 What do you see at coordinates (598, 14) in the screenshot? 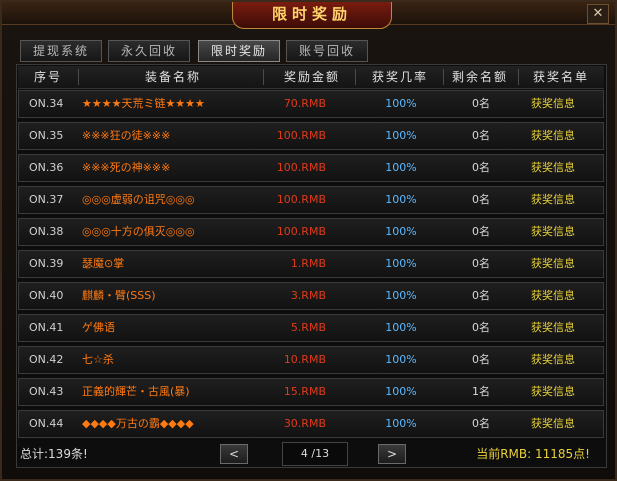
I see `close-button: ✕` at bounding box center [598, 14].